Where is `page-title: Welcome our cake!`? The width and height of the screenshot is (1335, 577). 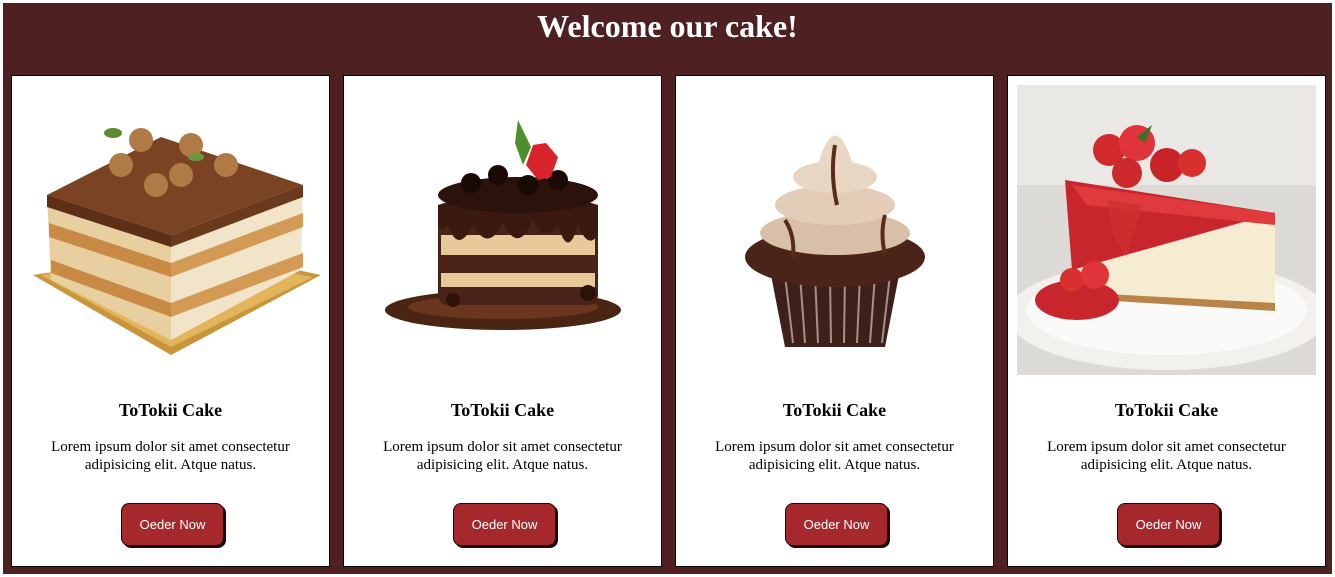
page-title: Welcome our cake! is located at coordinates (667, 26).